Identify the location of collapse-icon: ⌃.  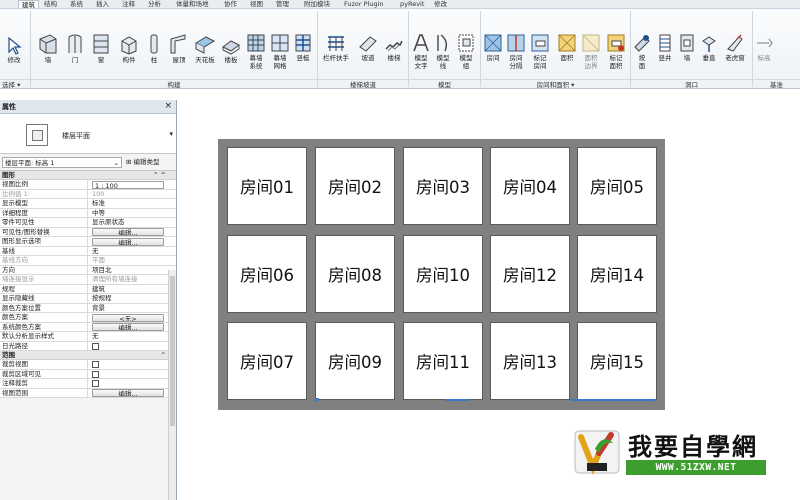
(163, 355).